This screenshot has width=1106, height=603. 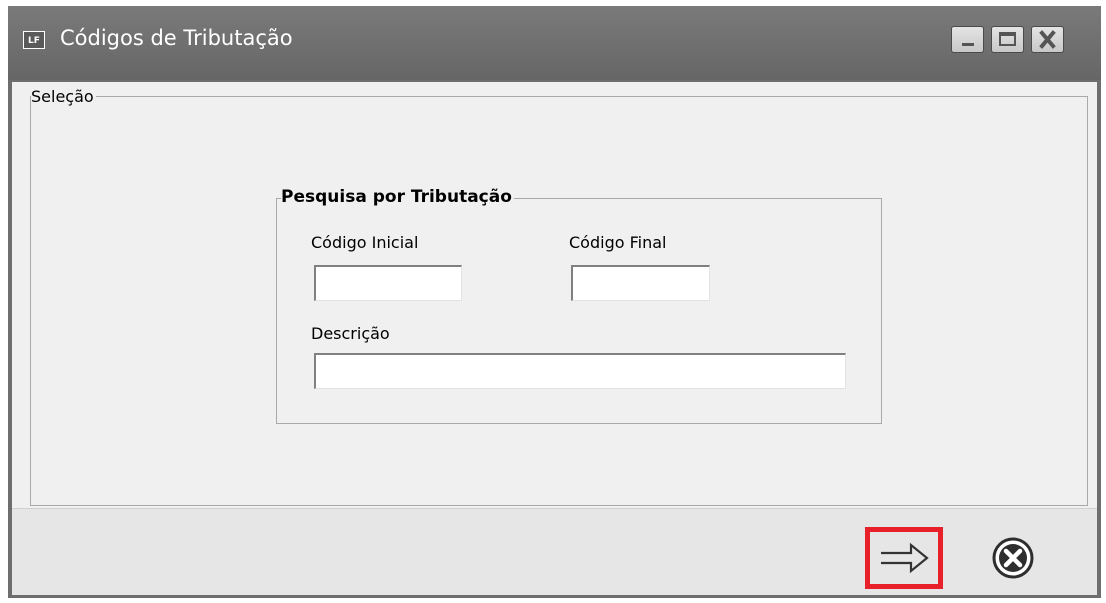 What do you see at coordinates (580, 371) in the screenshot?
I see `descricao-input` at bounding box center [580, 371].